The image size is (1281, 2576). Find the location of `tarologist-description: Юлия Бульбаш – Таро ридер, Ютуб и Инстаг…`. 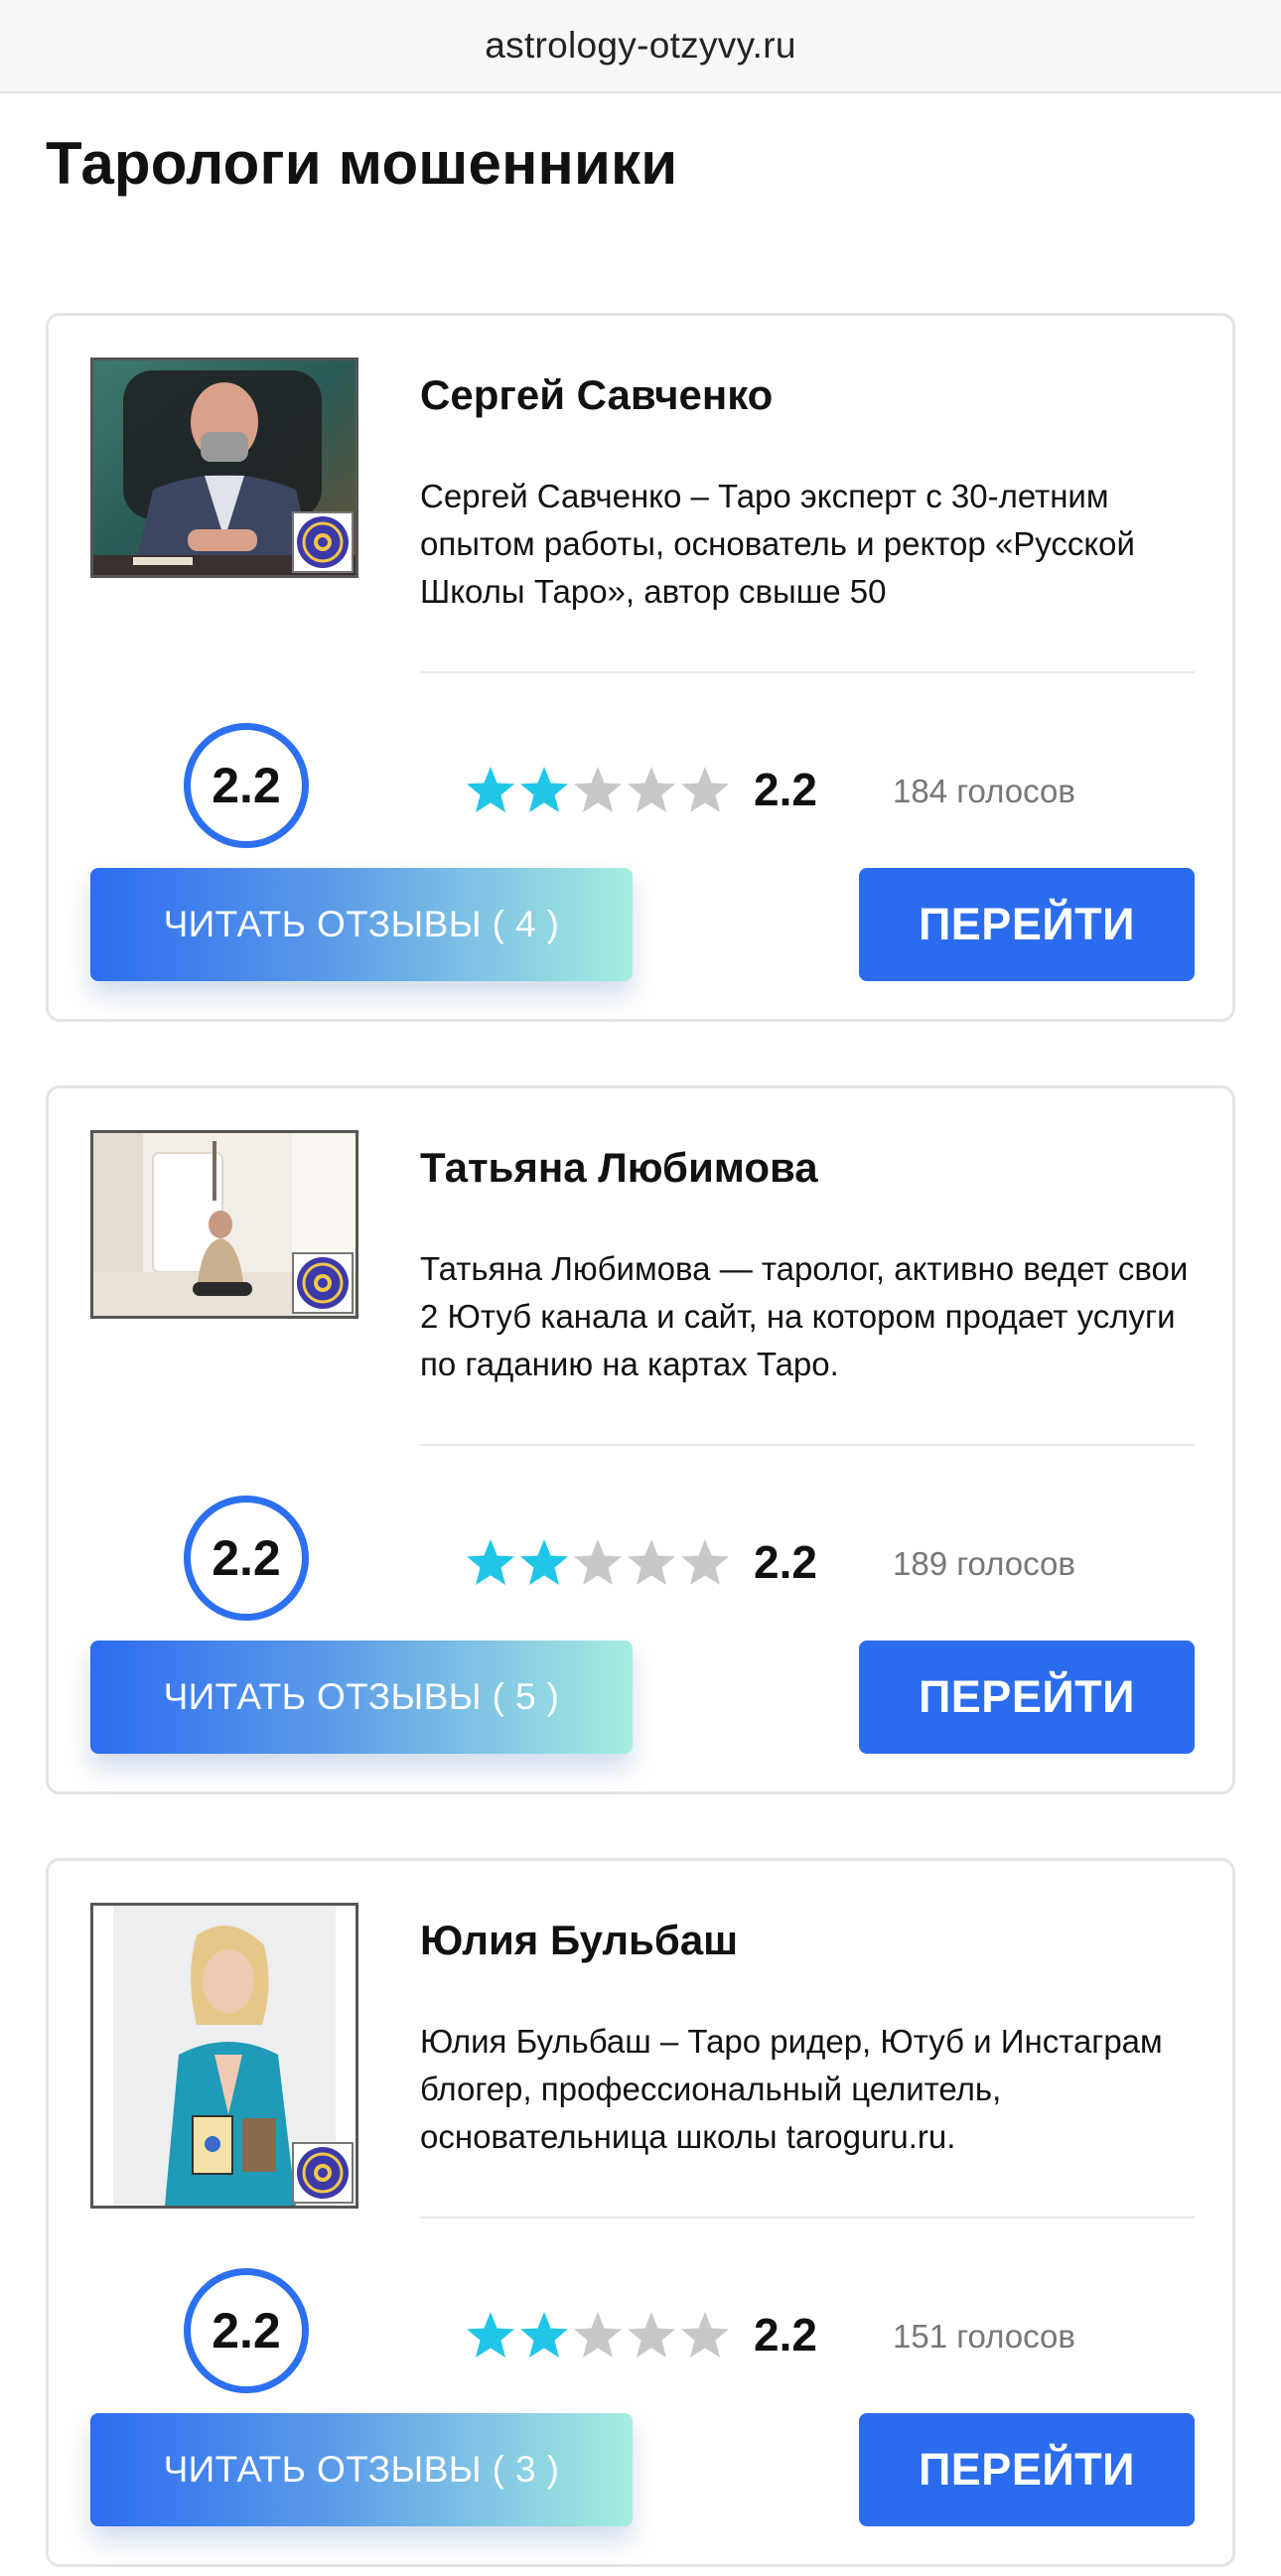

tarologist-description: Юлия Бульбаш – Таро ридер, Ютуб и Инстаг… is located at coordinates (791, 2089).